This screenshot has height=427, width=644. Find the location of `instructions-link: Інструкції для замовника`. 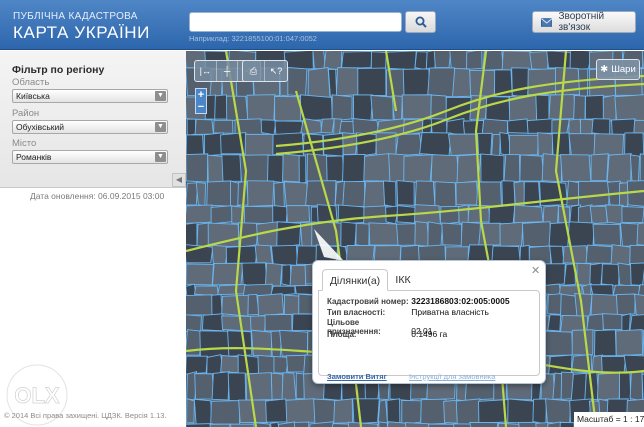

instructions-link: Інструкції для замовника is located at coordinates (452, 376).